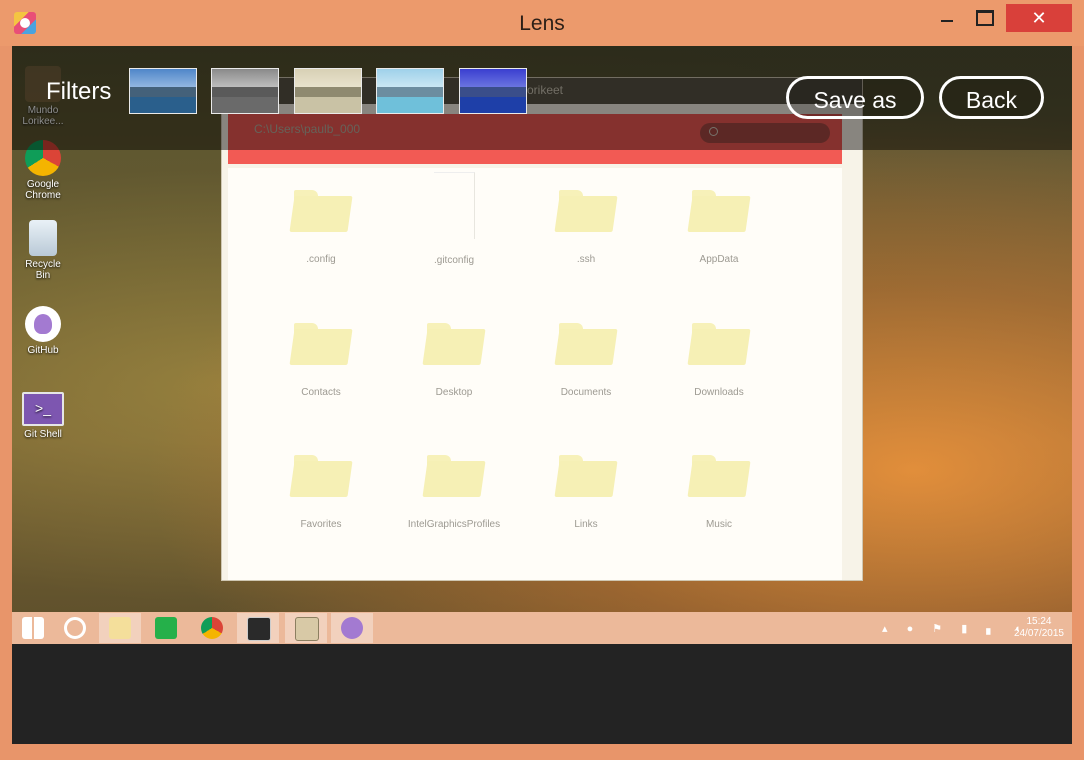  I want to click on store-icon, so click(166, 628).